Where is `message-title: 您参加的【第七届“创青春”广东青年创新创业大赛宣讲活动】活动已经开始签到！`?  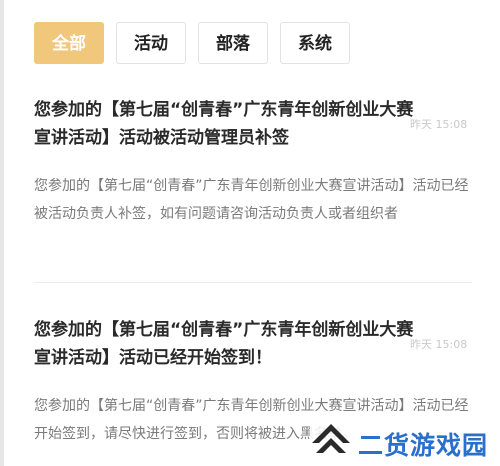
message-title: 您参加的【第七届“创青春”广东青年创新创业大赛宣讲活动】活动已经开始签到！ is located at coordinates (224, 344).